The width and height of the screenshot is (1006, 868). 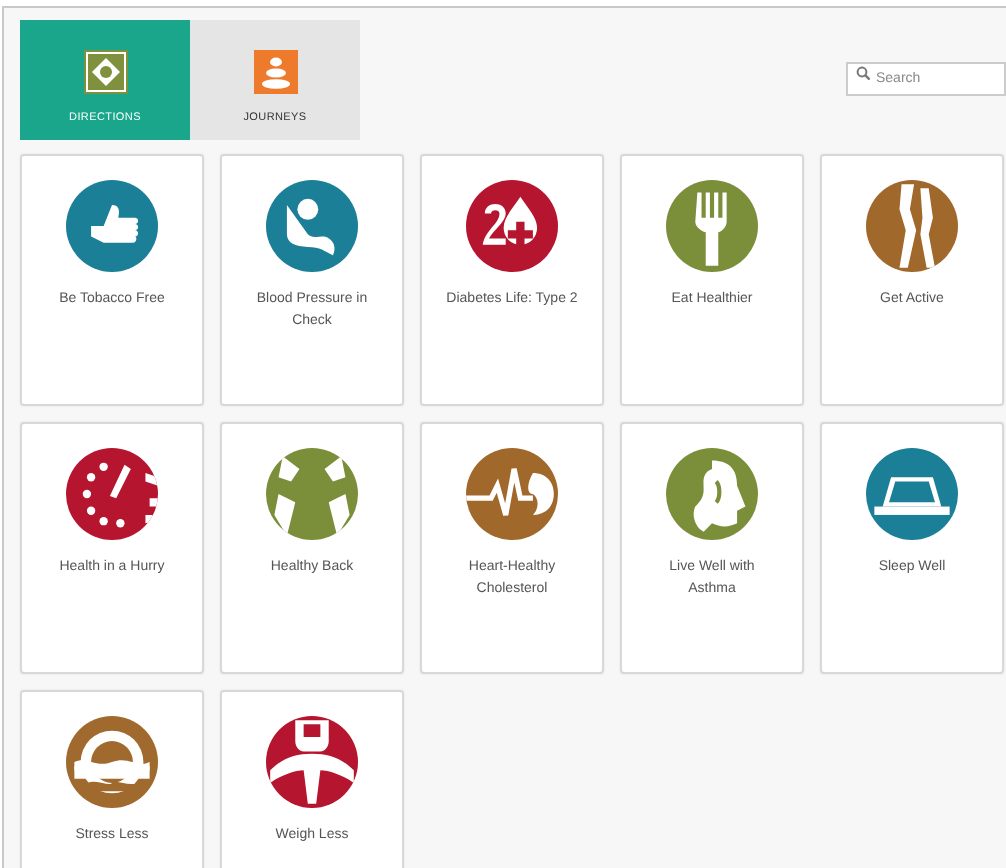 I want to click on stacked-stones-icon, so click(x=275, y=71).